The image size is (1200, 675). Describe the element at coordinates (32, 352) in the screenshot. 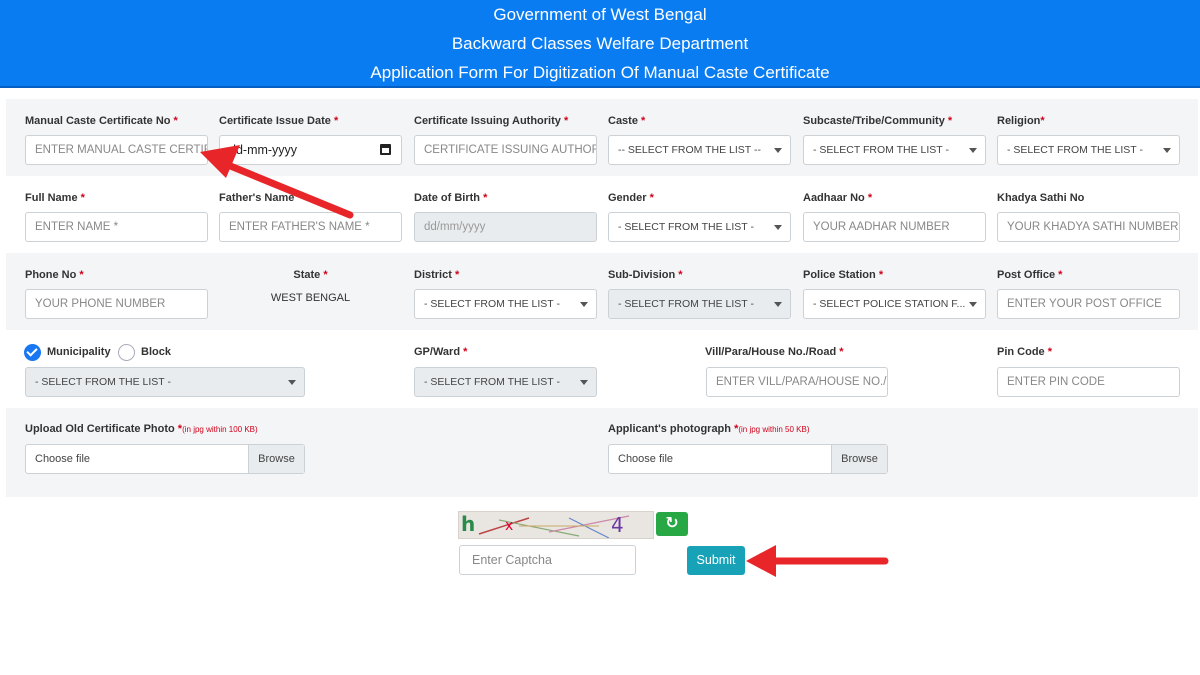

I see `municipality-radio` at that location.